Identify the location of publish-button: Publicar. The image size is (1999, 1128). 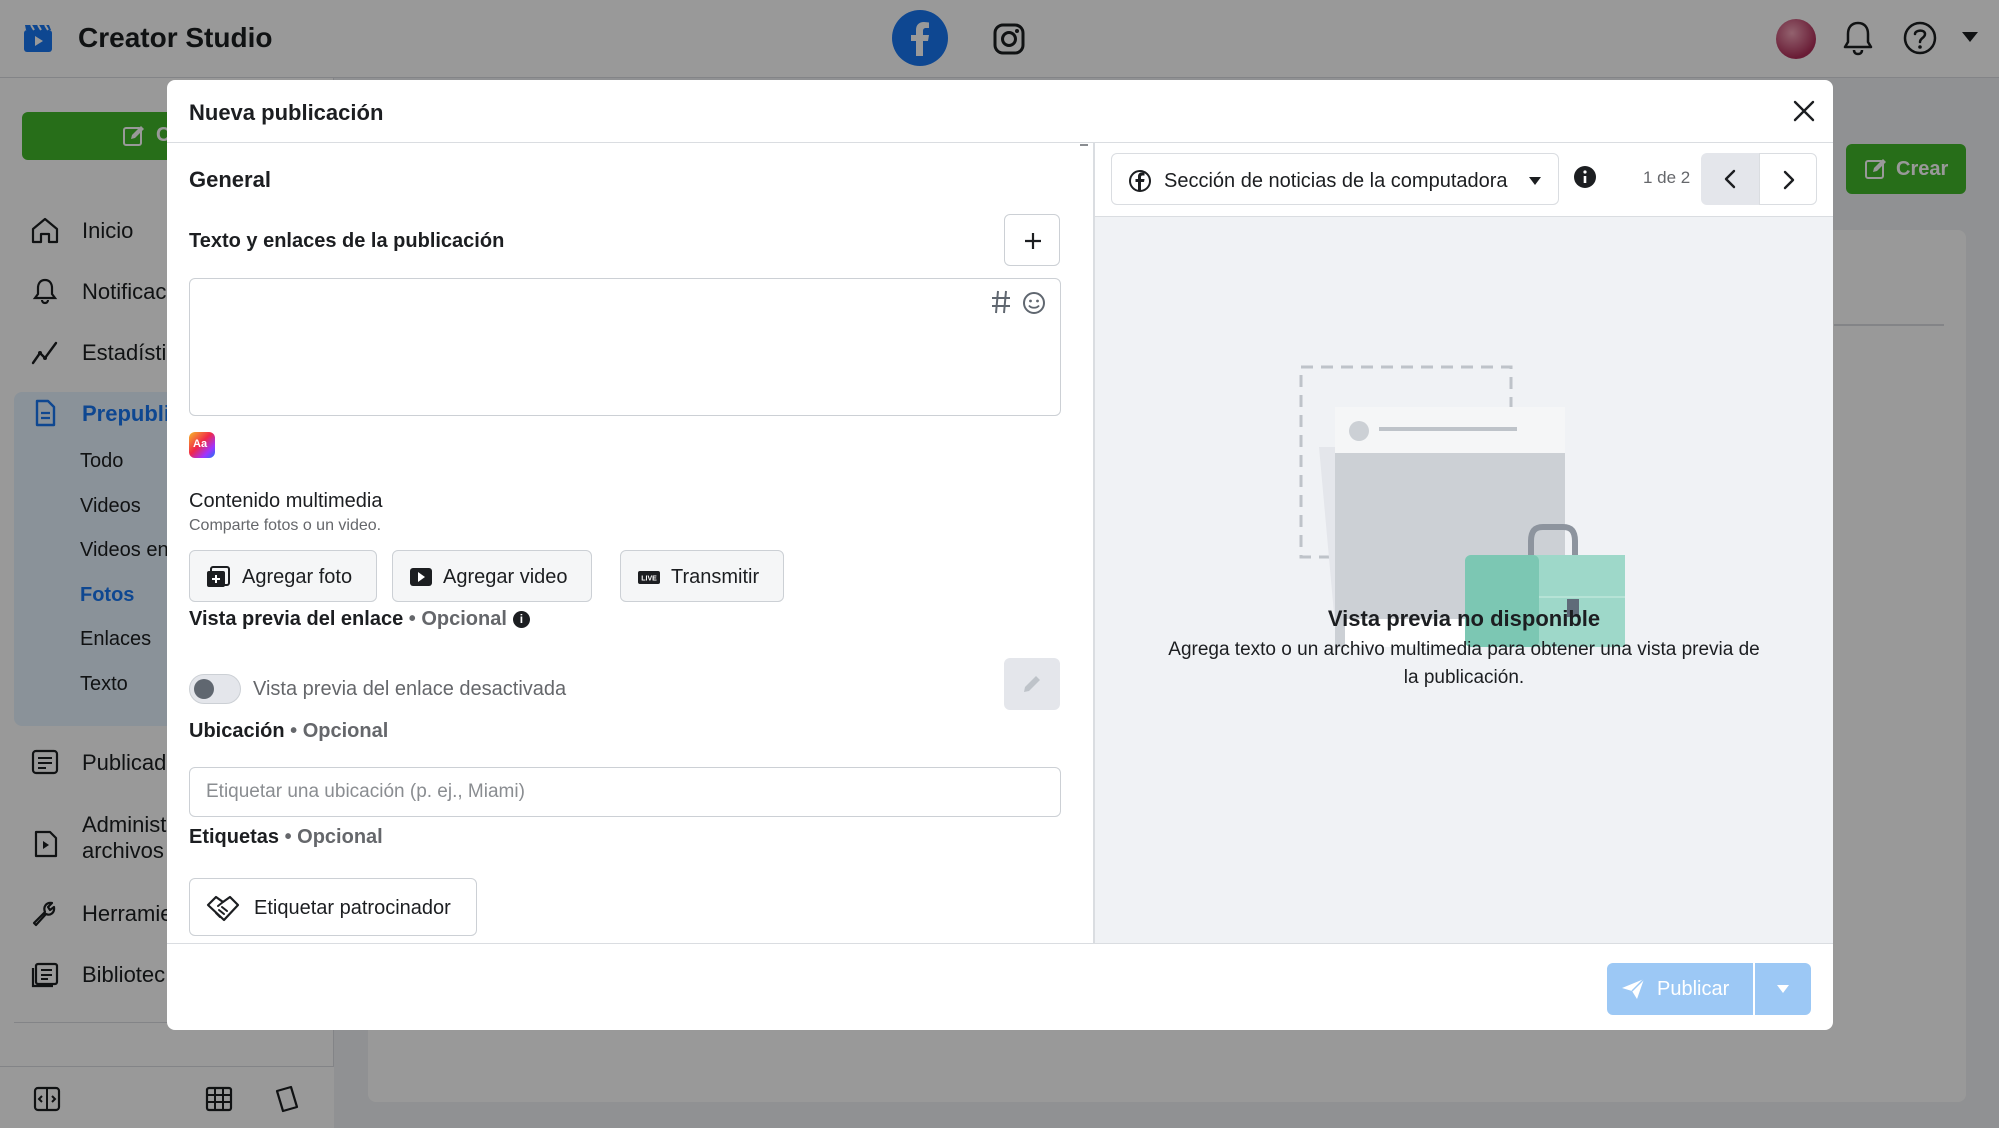
(1680, 989).